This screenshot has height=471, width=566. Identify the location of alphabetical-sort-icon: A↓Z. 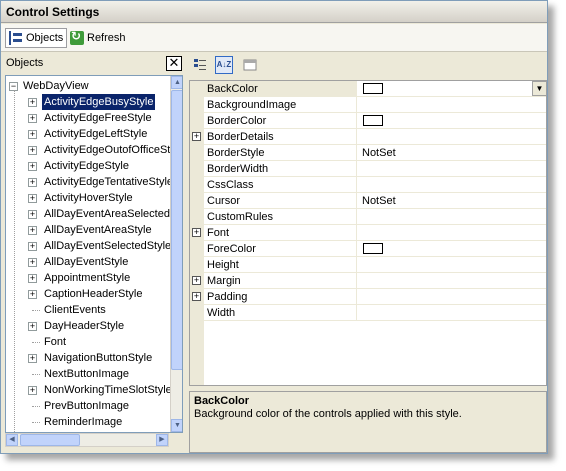
(224, 65).